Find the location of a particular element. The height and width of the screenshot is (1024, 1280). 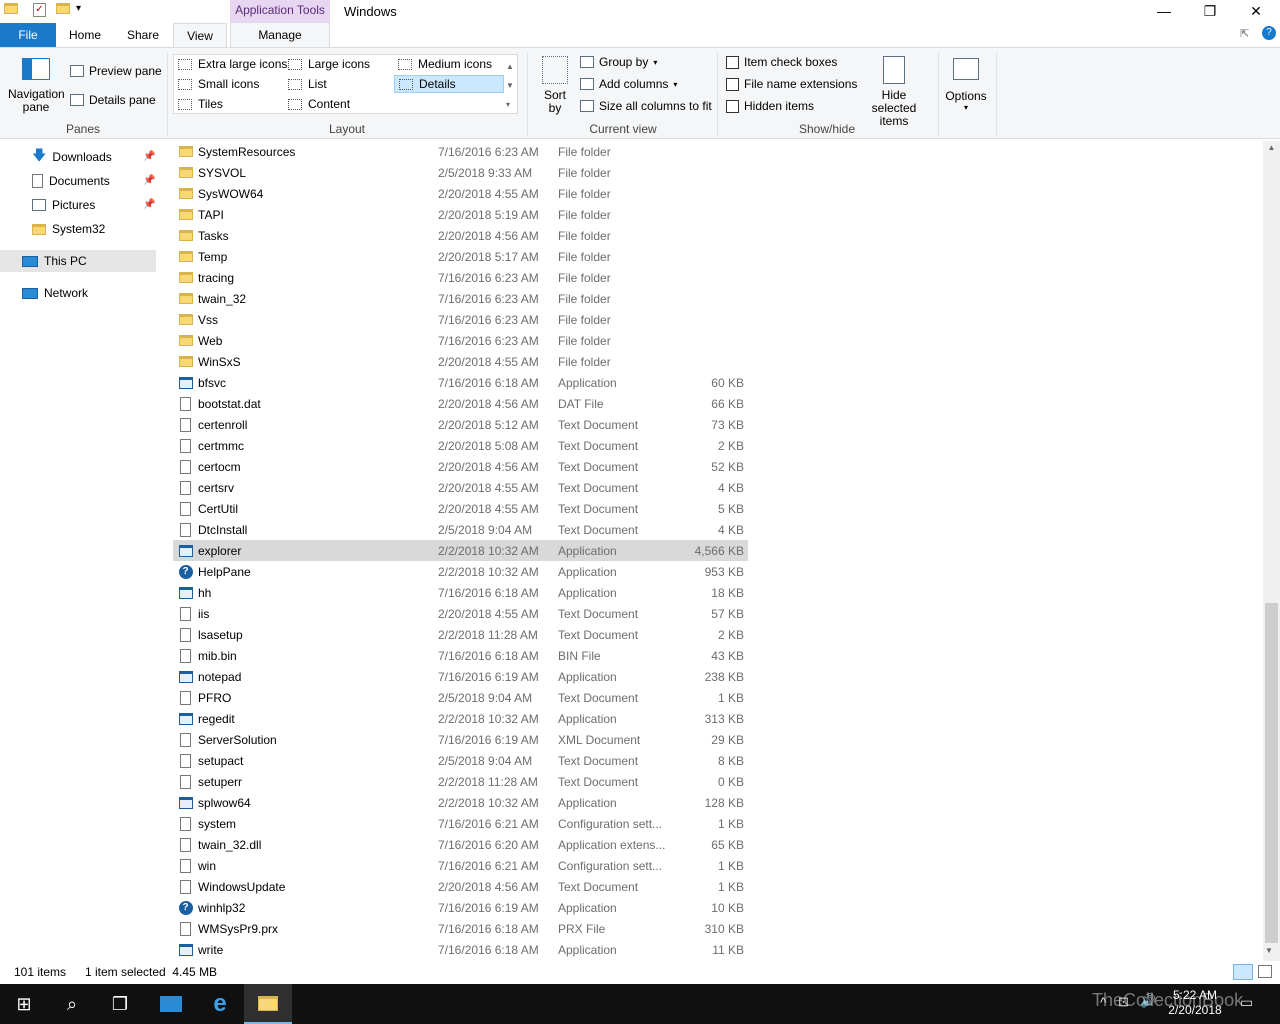

nav-item-pictures: Pictures is located at coordinates (63, 205).